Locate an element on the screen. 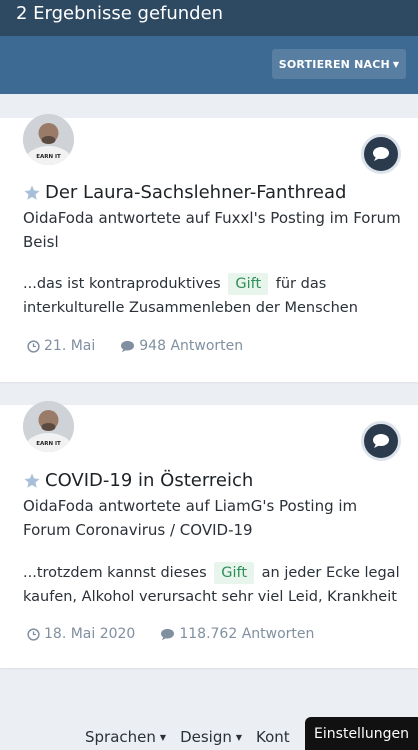 The image size is (418, 750). replies-label: 118.762 Antworten is located at coordinates (247, 634).